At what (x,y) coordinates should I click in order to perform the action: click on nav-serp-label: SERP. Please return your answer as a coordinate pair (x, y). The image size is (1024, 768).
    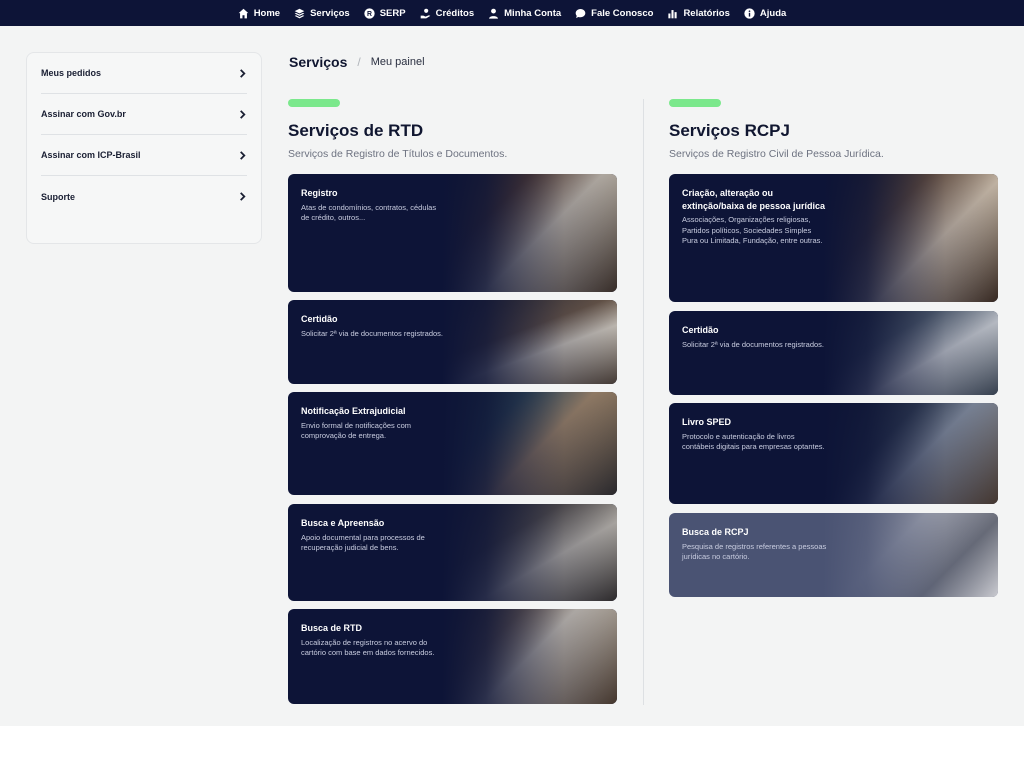
    Looking at the image, I should click on (392, 13).